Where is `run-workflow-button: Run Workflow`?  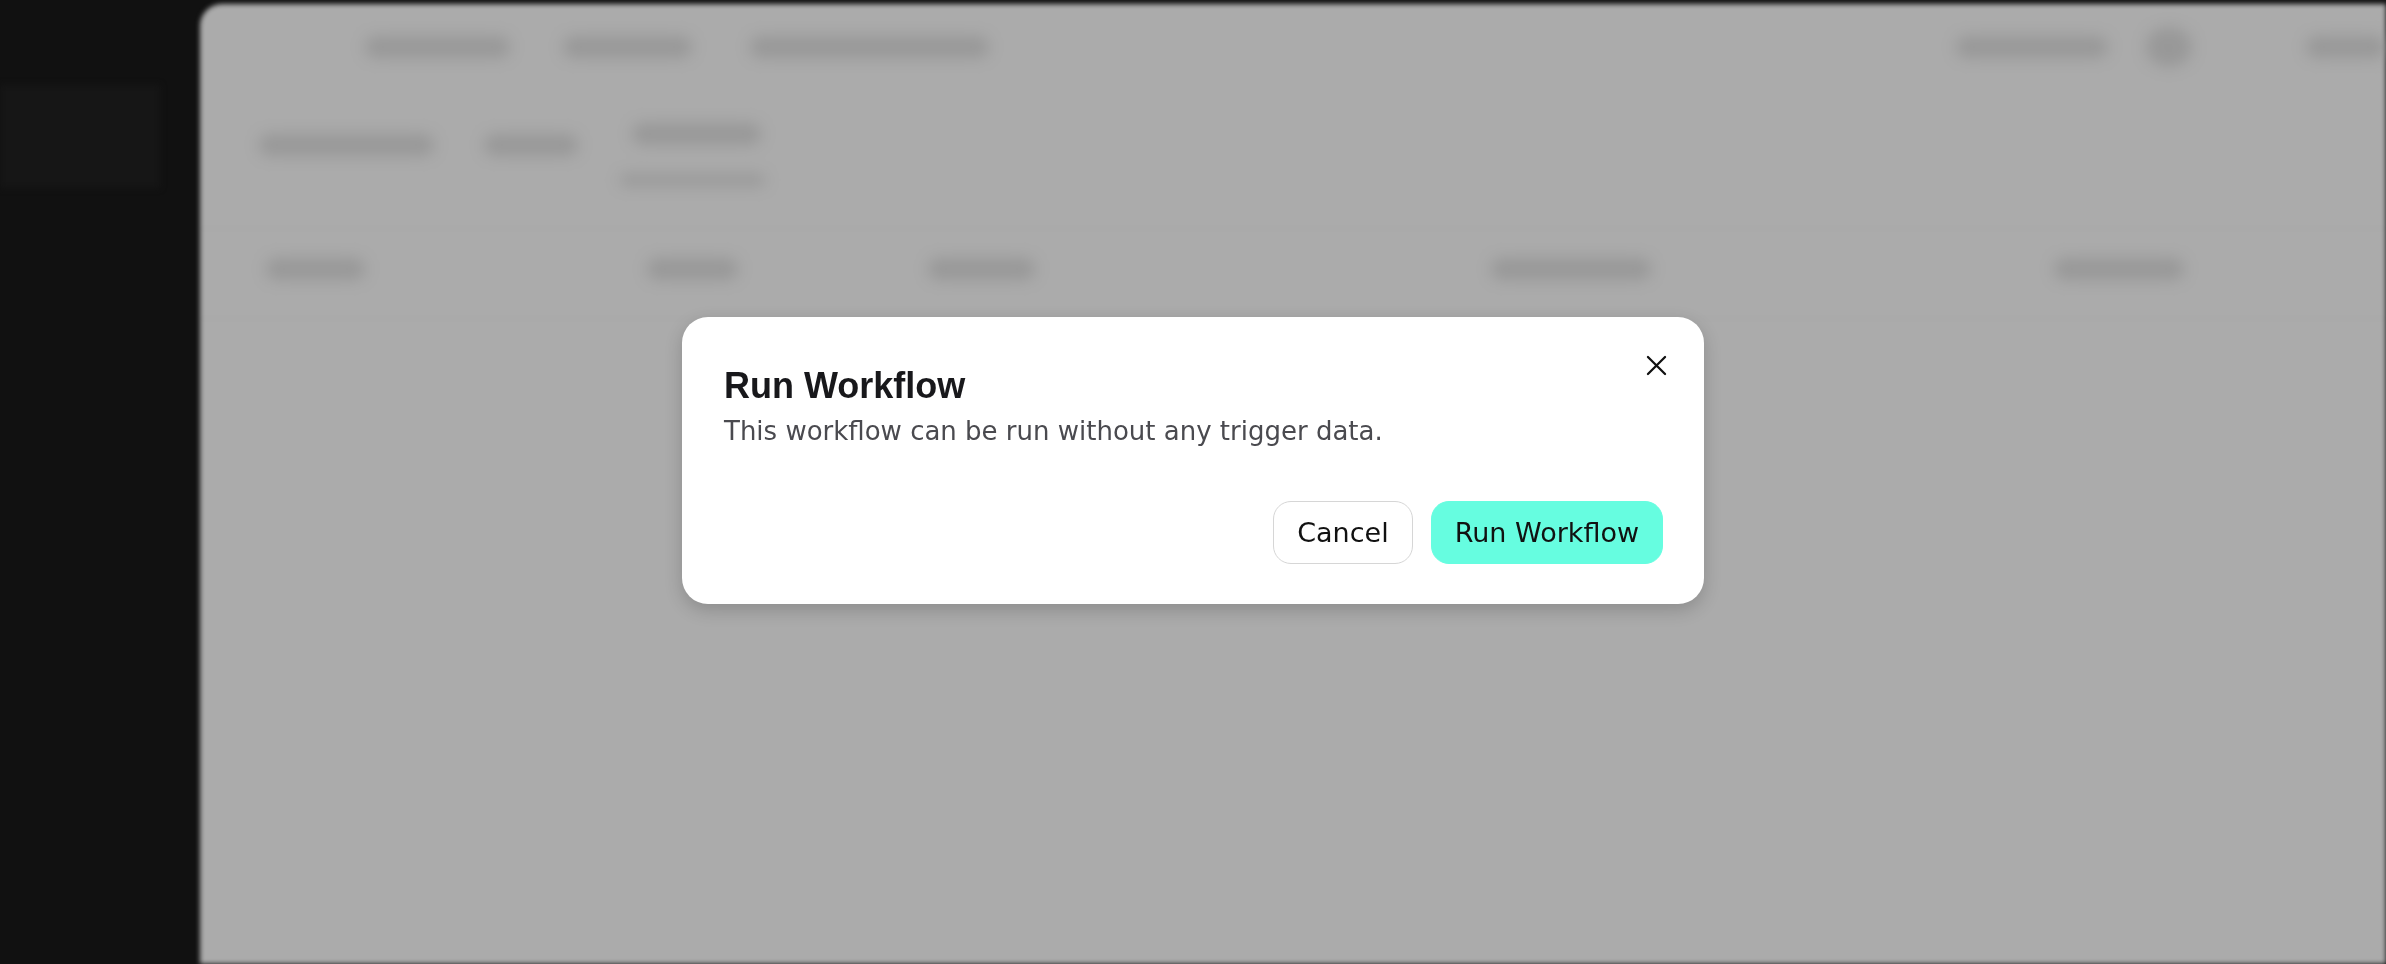
run-workflow-button: Run Workflow is located at coordinates (1546, 532).